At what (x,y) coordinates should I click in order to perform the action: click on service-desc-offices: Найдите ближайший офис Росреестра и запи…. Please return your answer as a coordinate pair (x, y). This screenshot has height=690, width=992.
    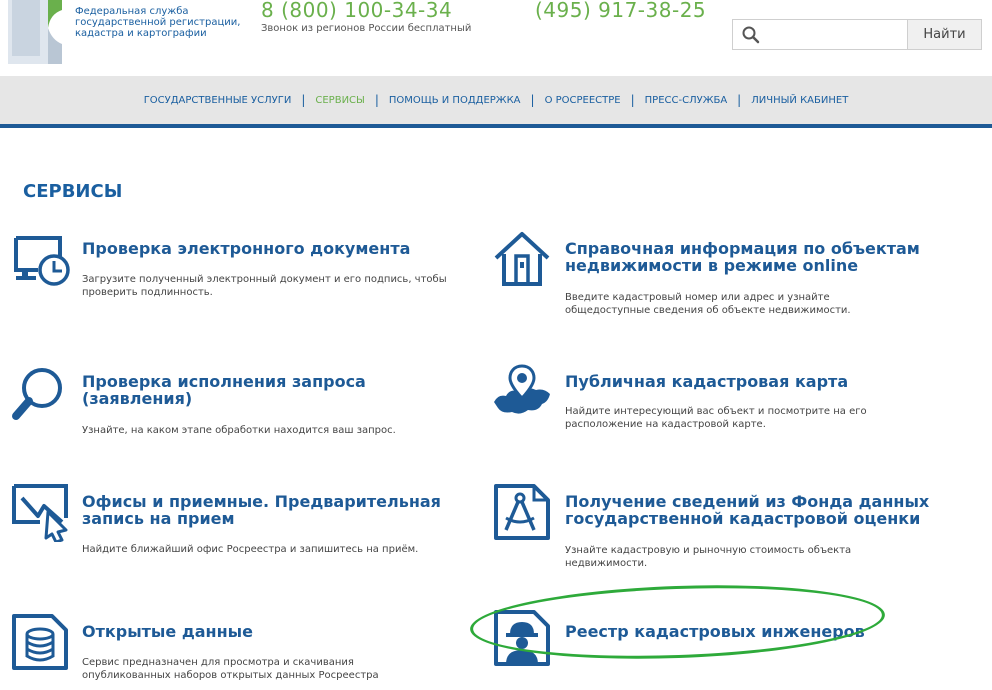
    Looking at the image, I should click on (250, 549).